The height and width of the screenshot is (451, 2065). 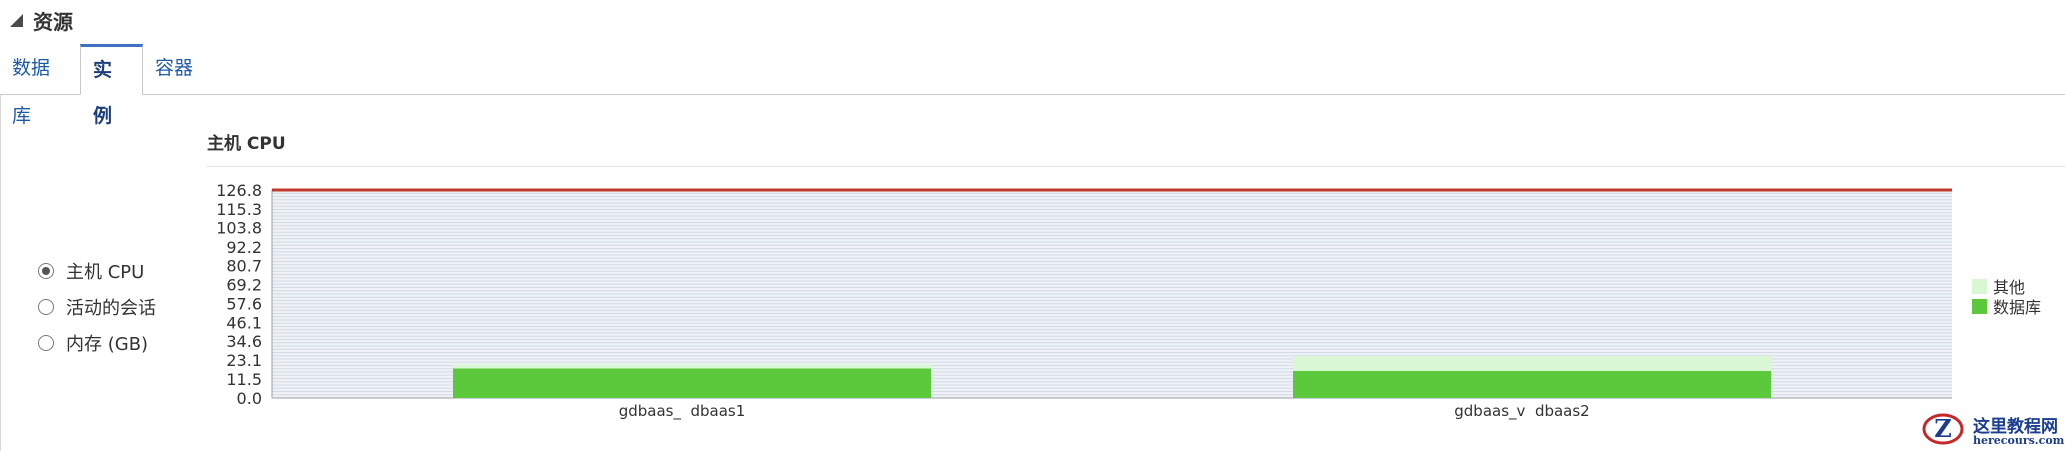 I want to click on tab-instances: 实例, so click(x=111, y=85).